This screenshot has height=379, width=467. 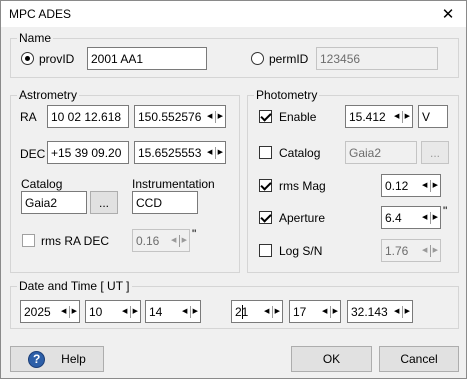 I want to click on log-sn-label: Log S/N, so click(x=301, y=251).